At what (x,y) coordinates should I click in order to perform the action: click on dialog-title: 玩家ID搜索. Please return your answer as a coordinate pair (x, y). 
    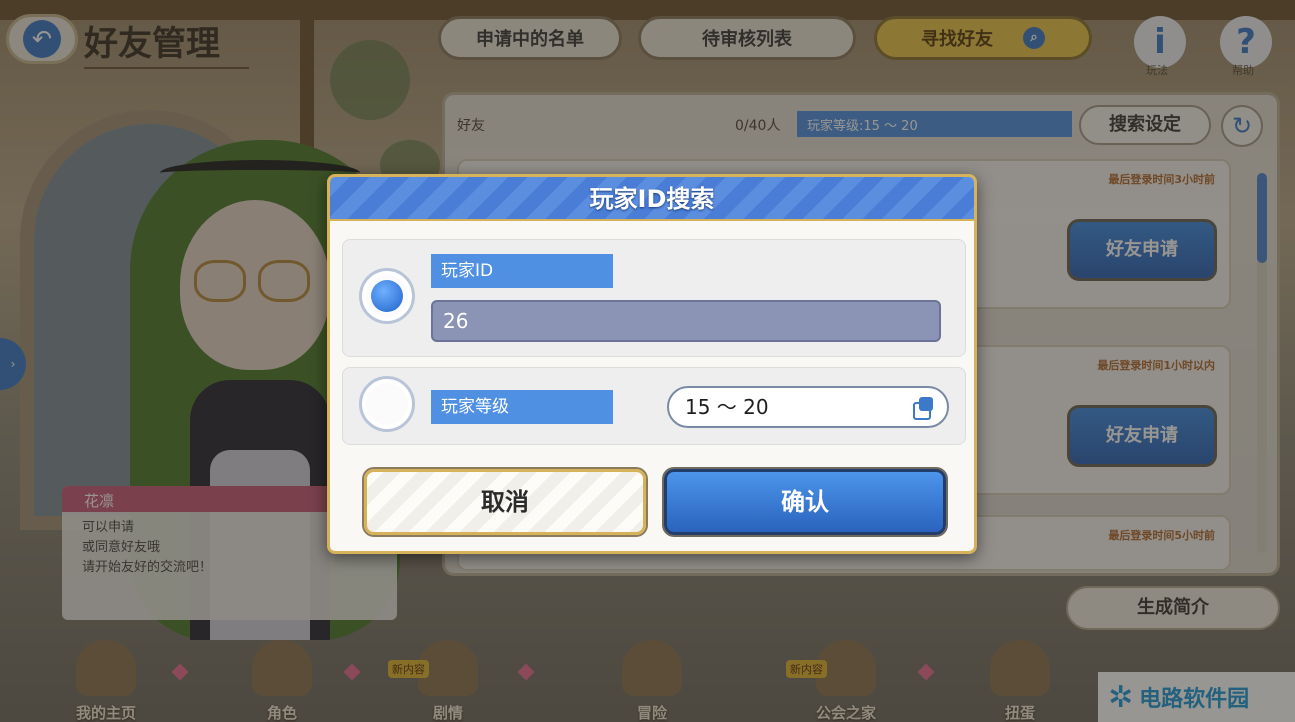
    Looking at the image, I should click on (652, 199).